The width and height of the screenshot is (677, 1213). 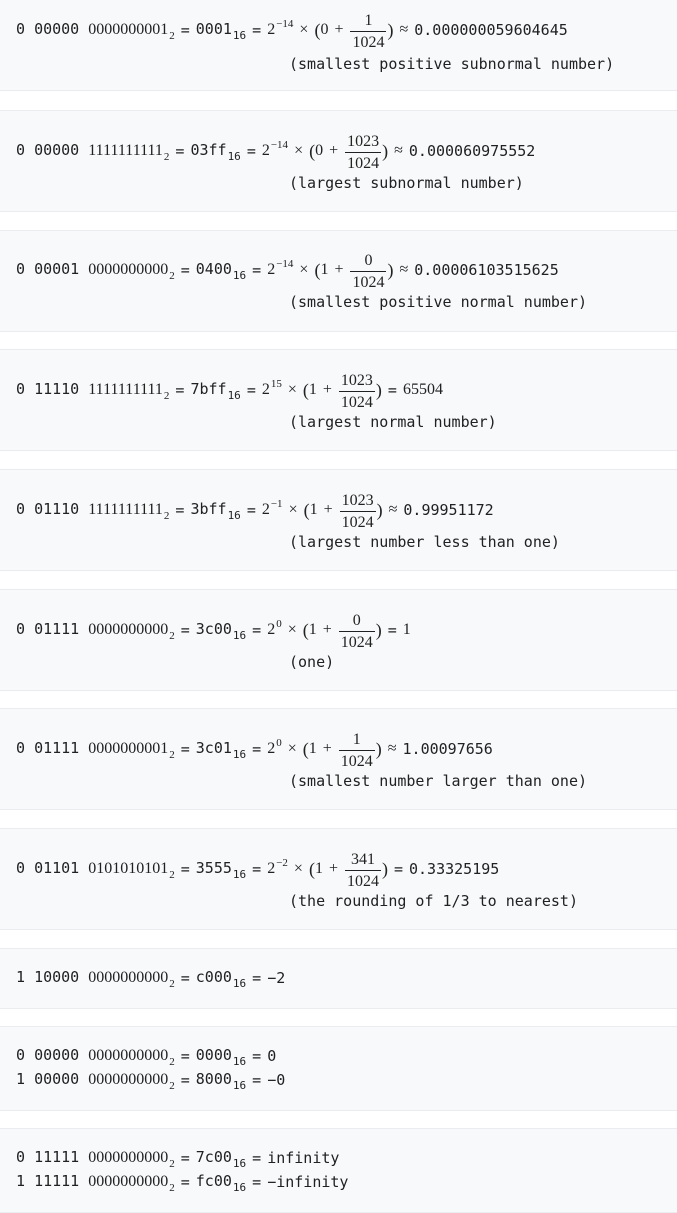 I want to click on hex-value: 800016, so click(x=221, y=1081).